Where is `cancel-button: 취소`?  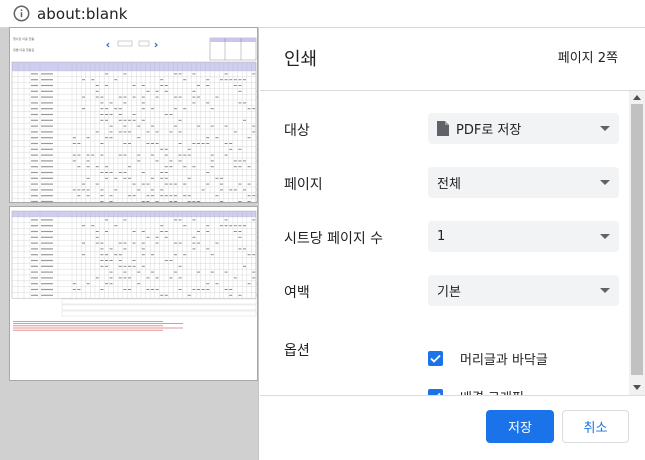
cancel-button: 취소 is located at coordinates (595, 426).